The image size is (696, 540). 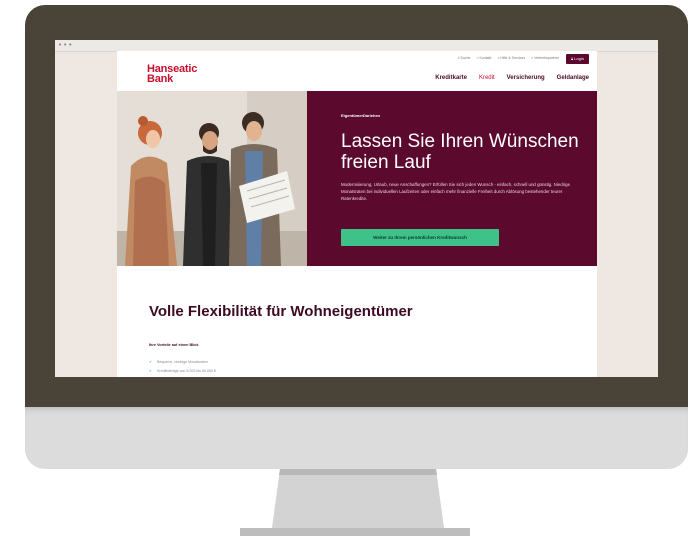 What do you see at coordinates (182, 74) in the screenshot?
I see `hanseatic-bank-logo: Hanseatic Bank` at bounding box center [182, 74].